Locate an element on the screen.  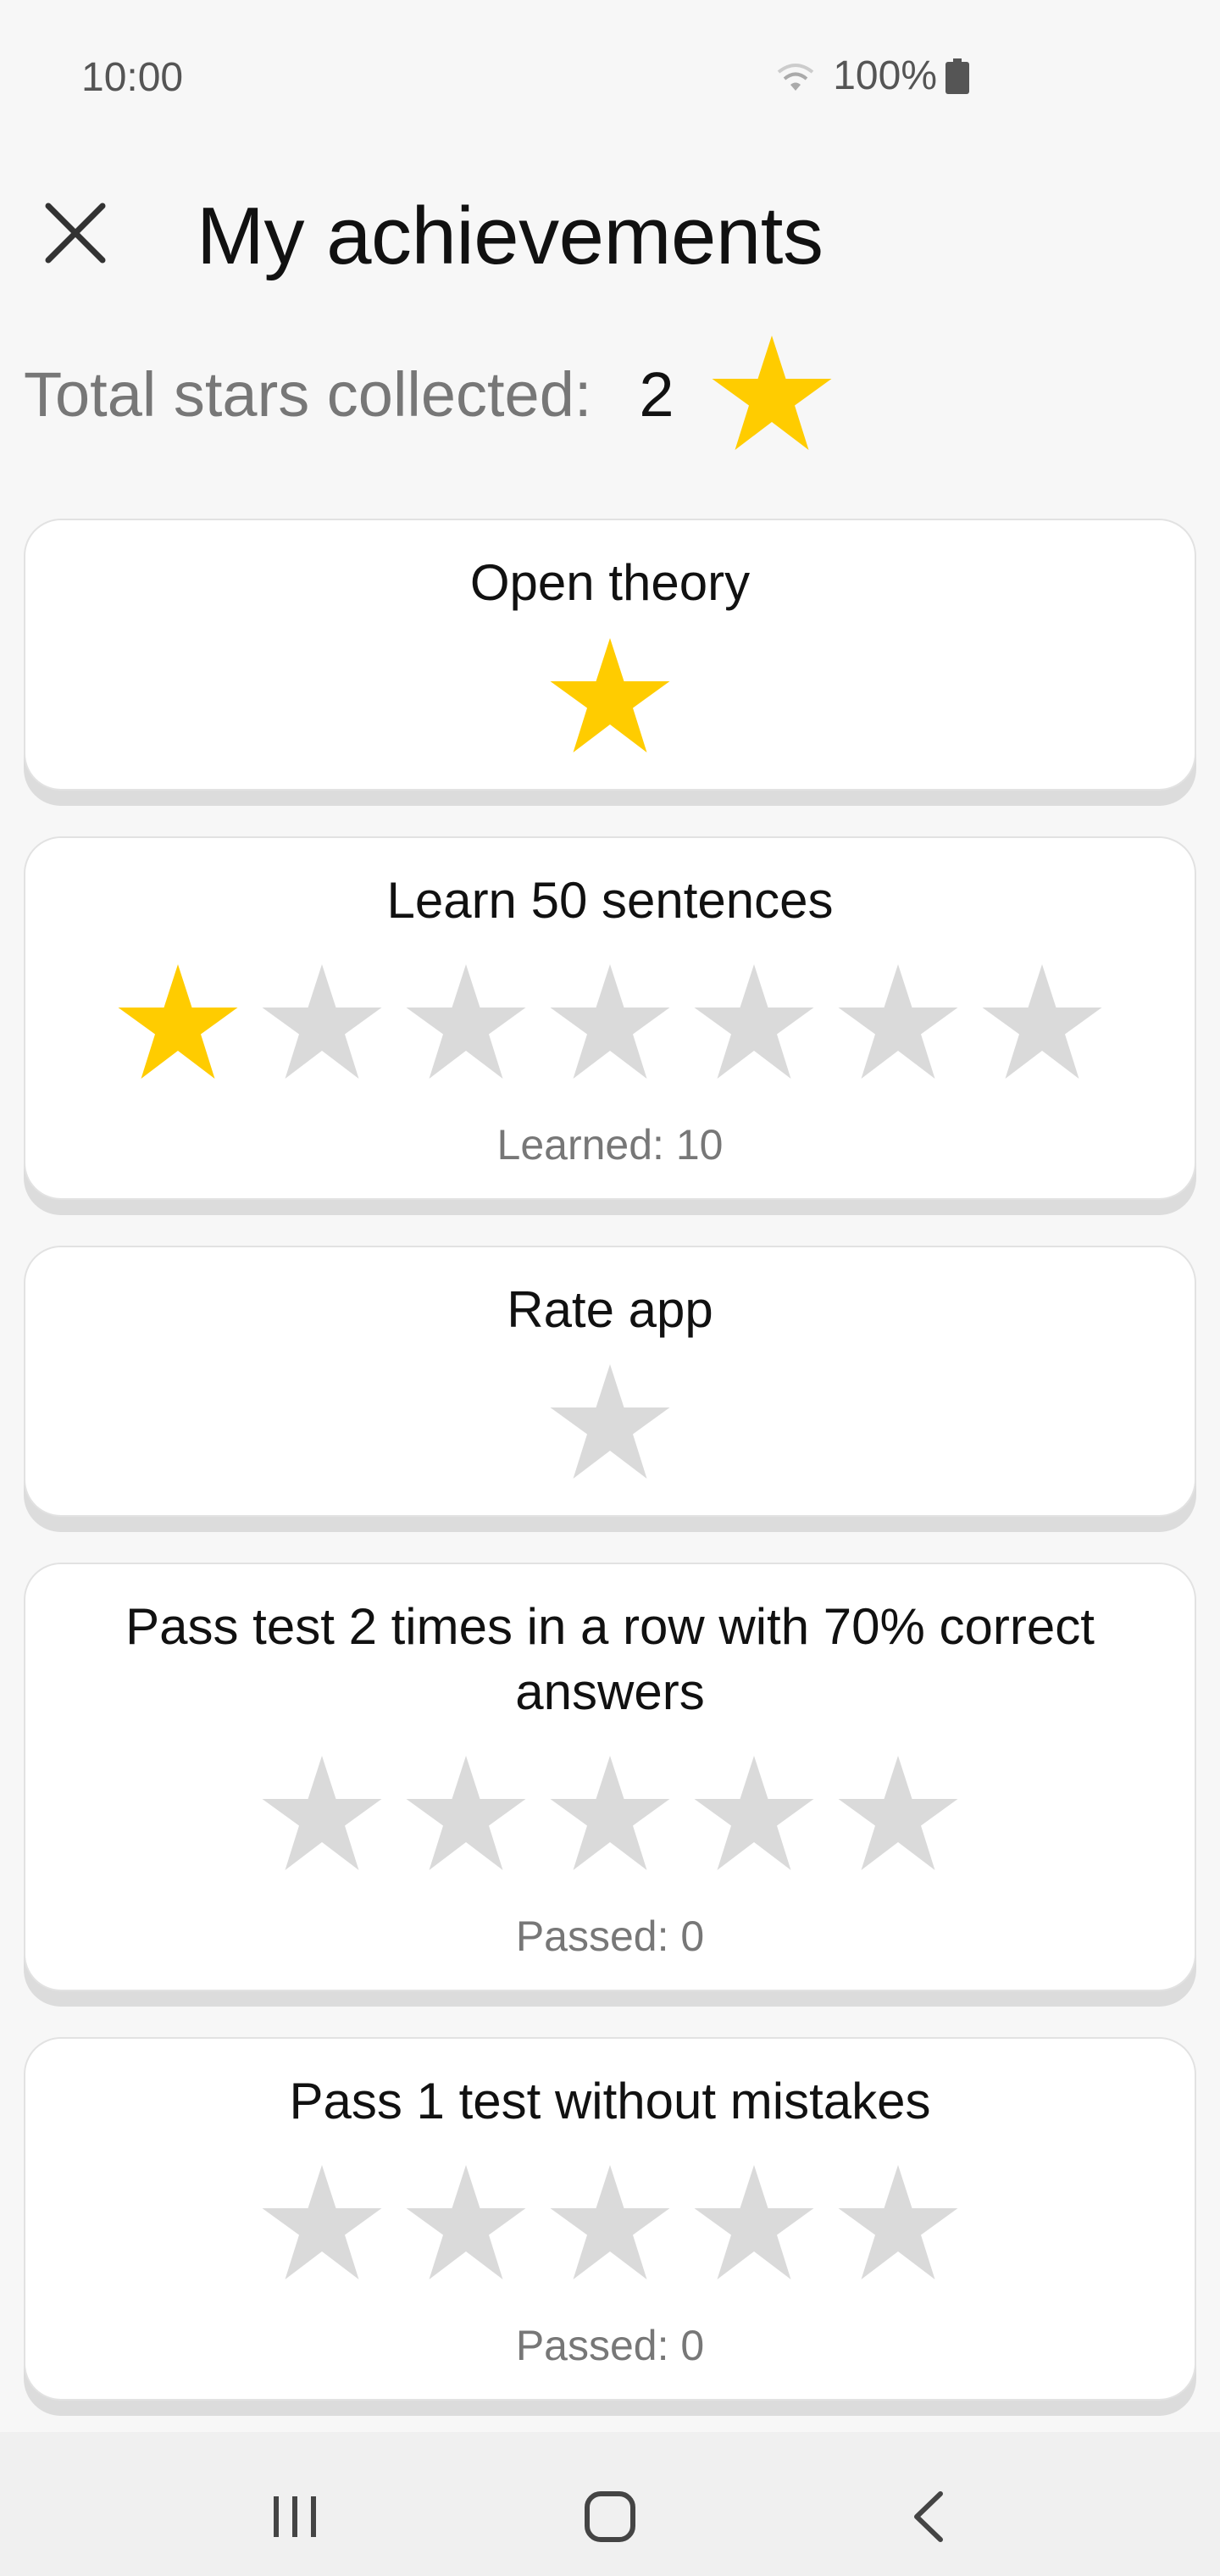
status-time: 10:00 is located at coordinates (132, 77).